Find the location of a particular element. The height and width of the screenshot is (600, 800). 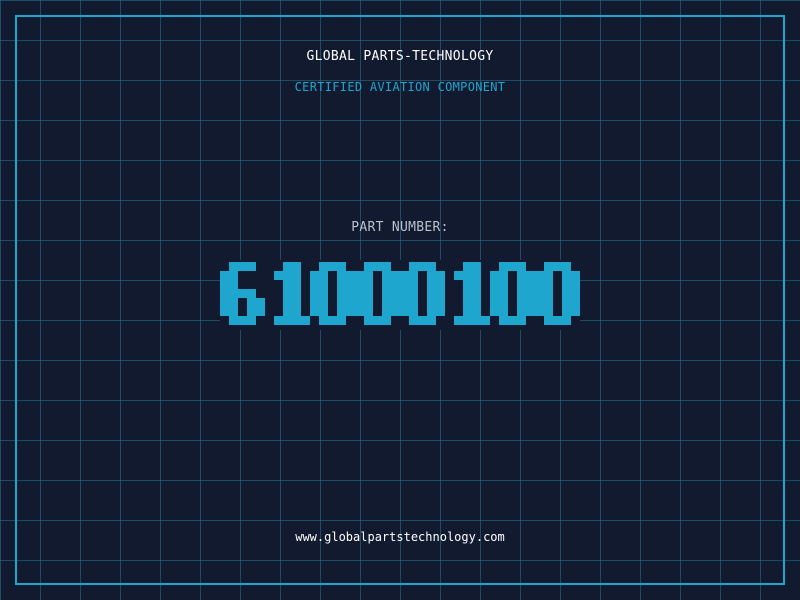

certification-subtitle: CERTIFIED AVIATION COMPONENT is located at coordinates (400, 87).